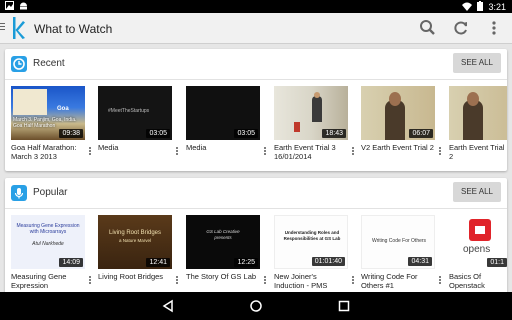 The width and height of the screenshot is (512, 320). I want to click on video-thumbnail: 03:05, so click(223, 113).